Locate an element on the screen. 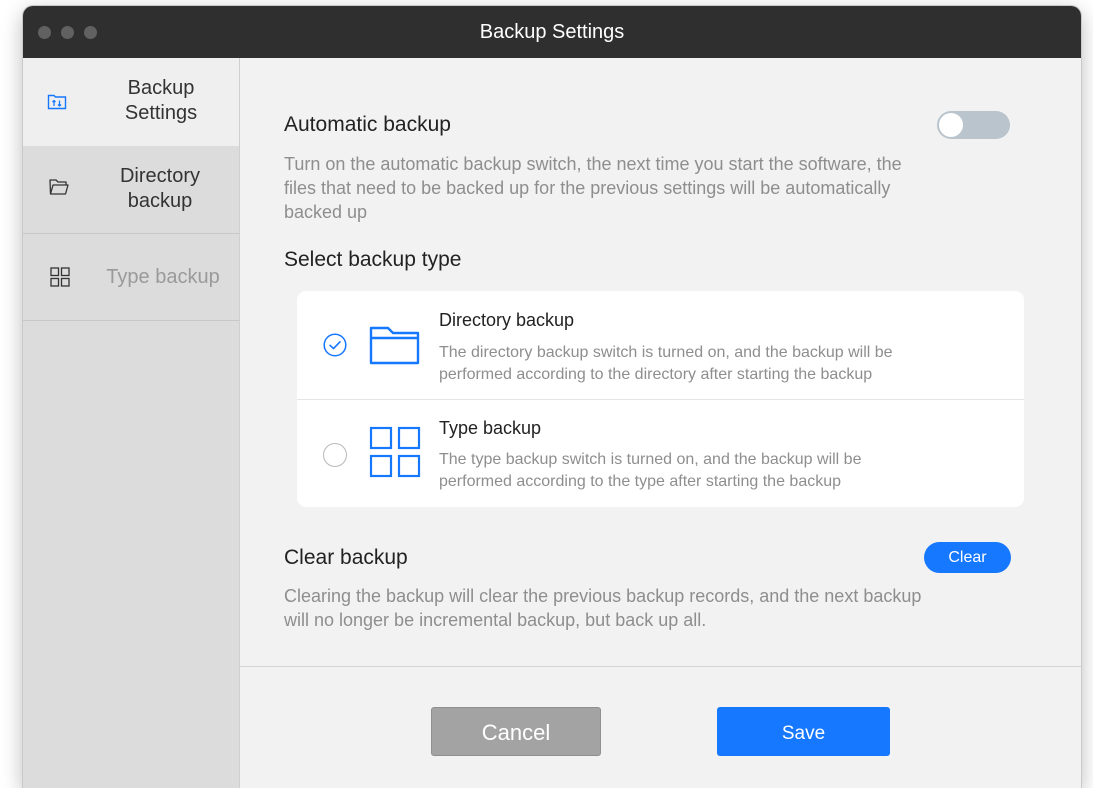 The height and width of the screenshot is (788, 1093). footer-divider is located at coordinates (660, 666).